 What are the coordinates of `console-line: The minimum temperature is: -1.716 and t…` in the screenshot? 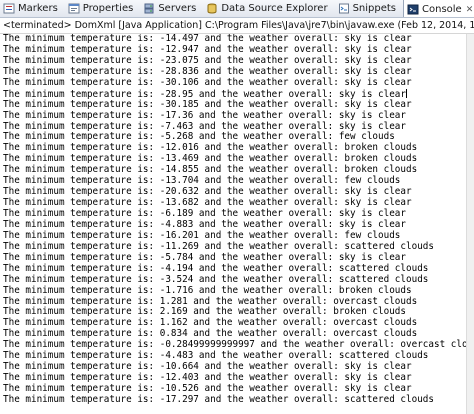 It's located at (207, 290).